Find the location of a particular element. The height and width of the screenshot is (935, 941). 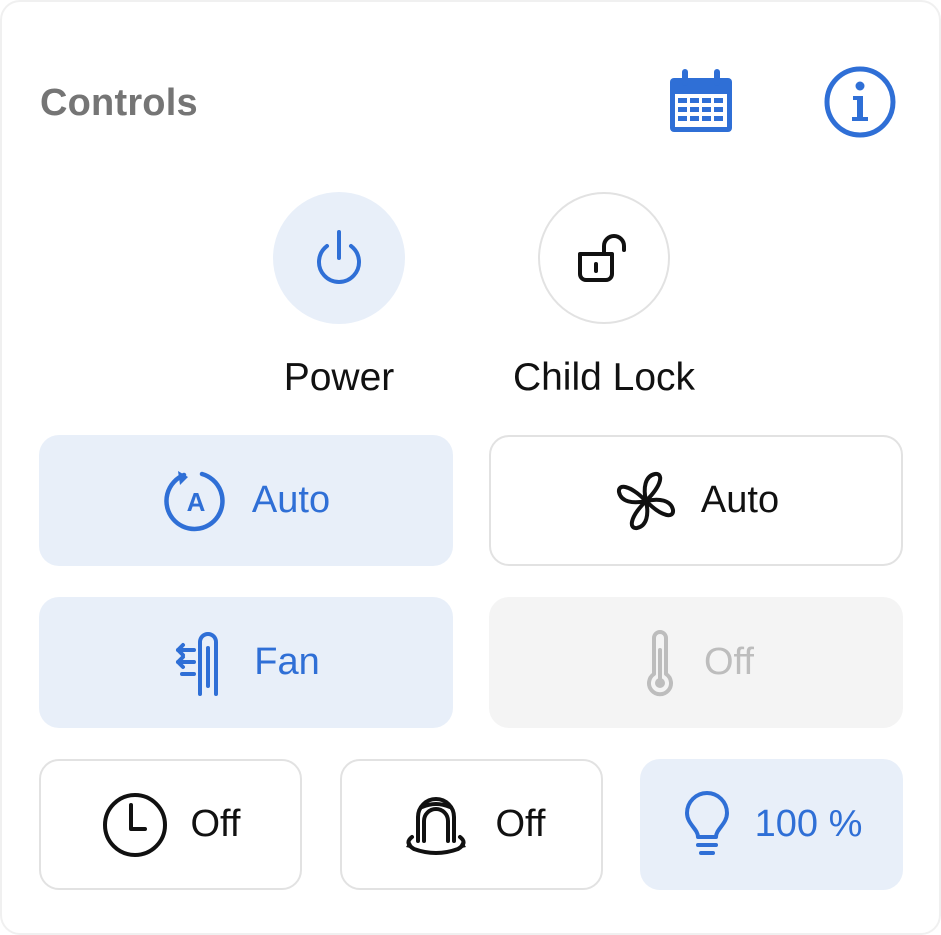

fan-mode-label: Fan is located at coordinates (287, 662).